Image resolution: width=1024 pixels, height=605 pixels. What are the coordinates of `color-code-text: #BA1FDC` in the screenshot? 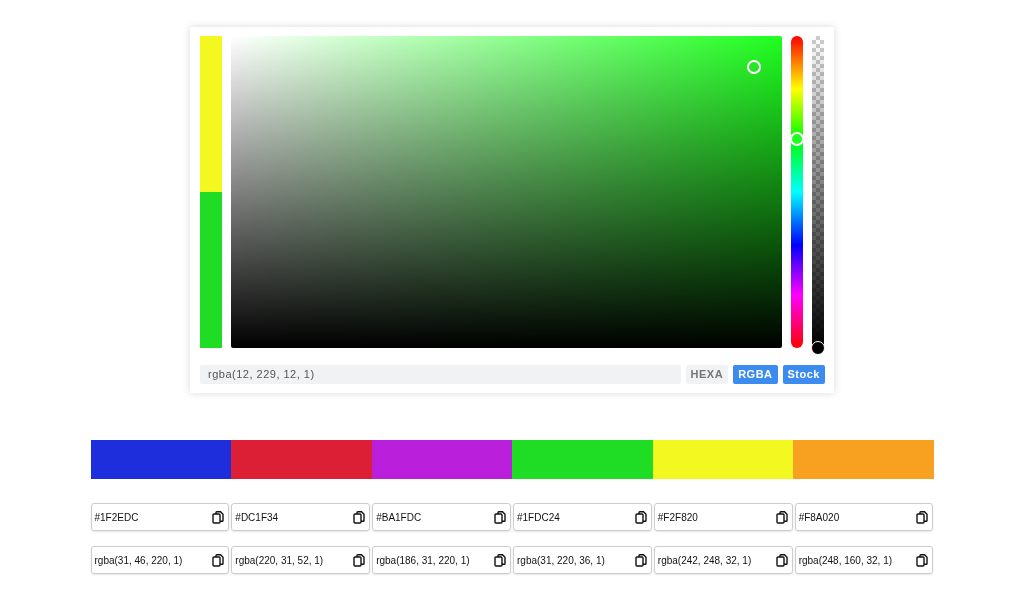 It's located at (399, 517).